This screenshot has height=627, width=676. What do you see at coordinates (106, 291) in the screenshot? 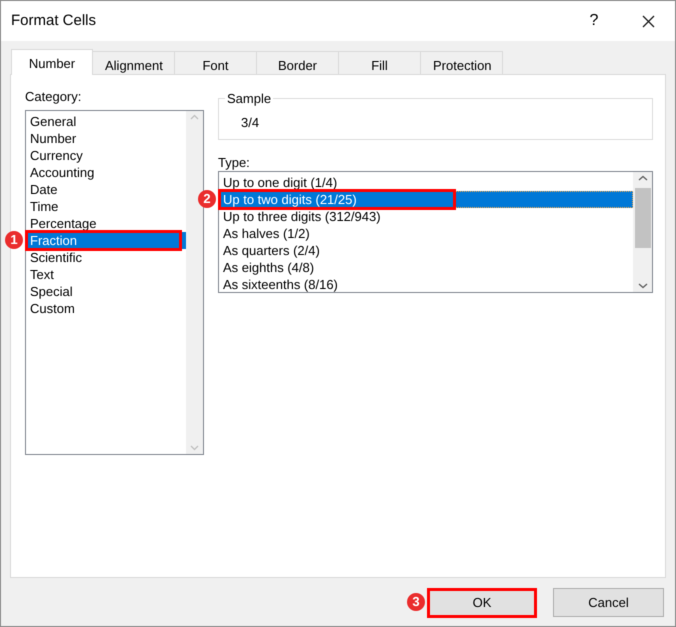
I see `category-item: Special` at bounding box center [106, 291].